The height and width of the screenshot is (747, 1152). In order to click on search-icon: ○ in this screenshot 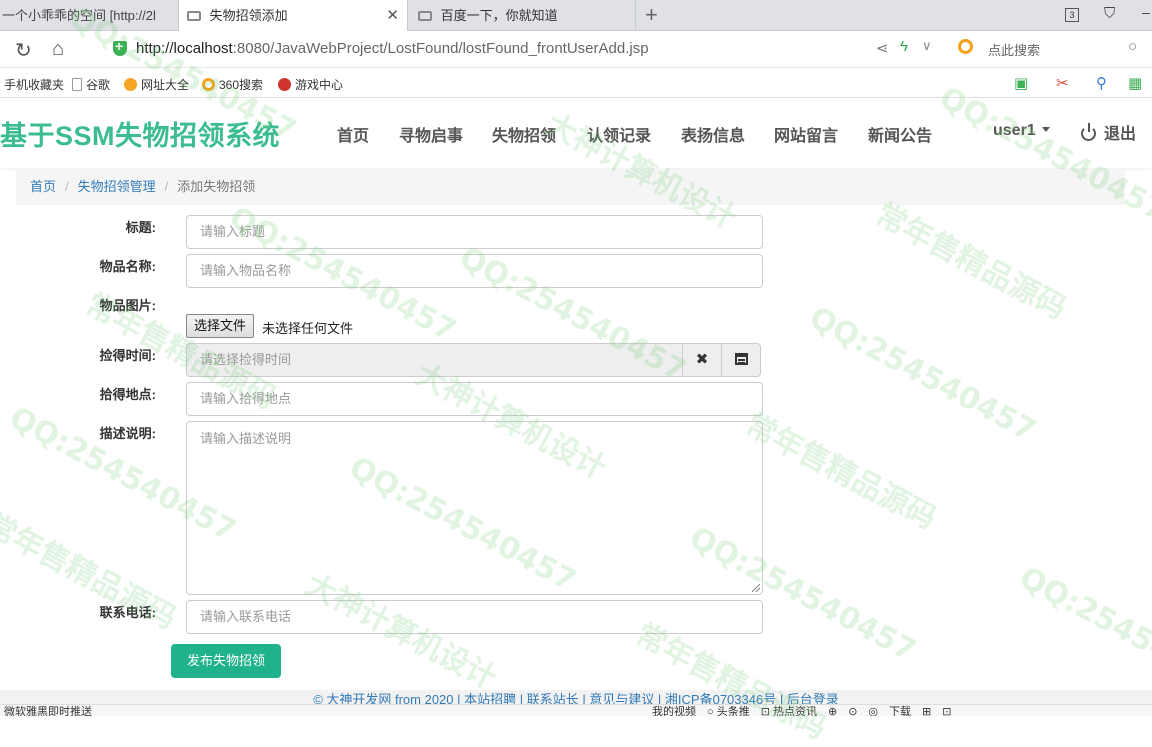, I will do `click(1132, 46)`.